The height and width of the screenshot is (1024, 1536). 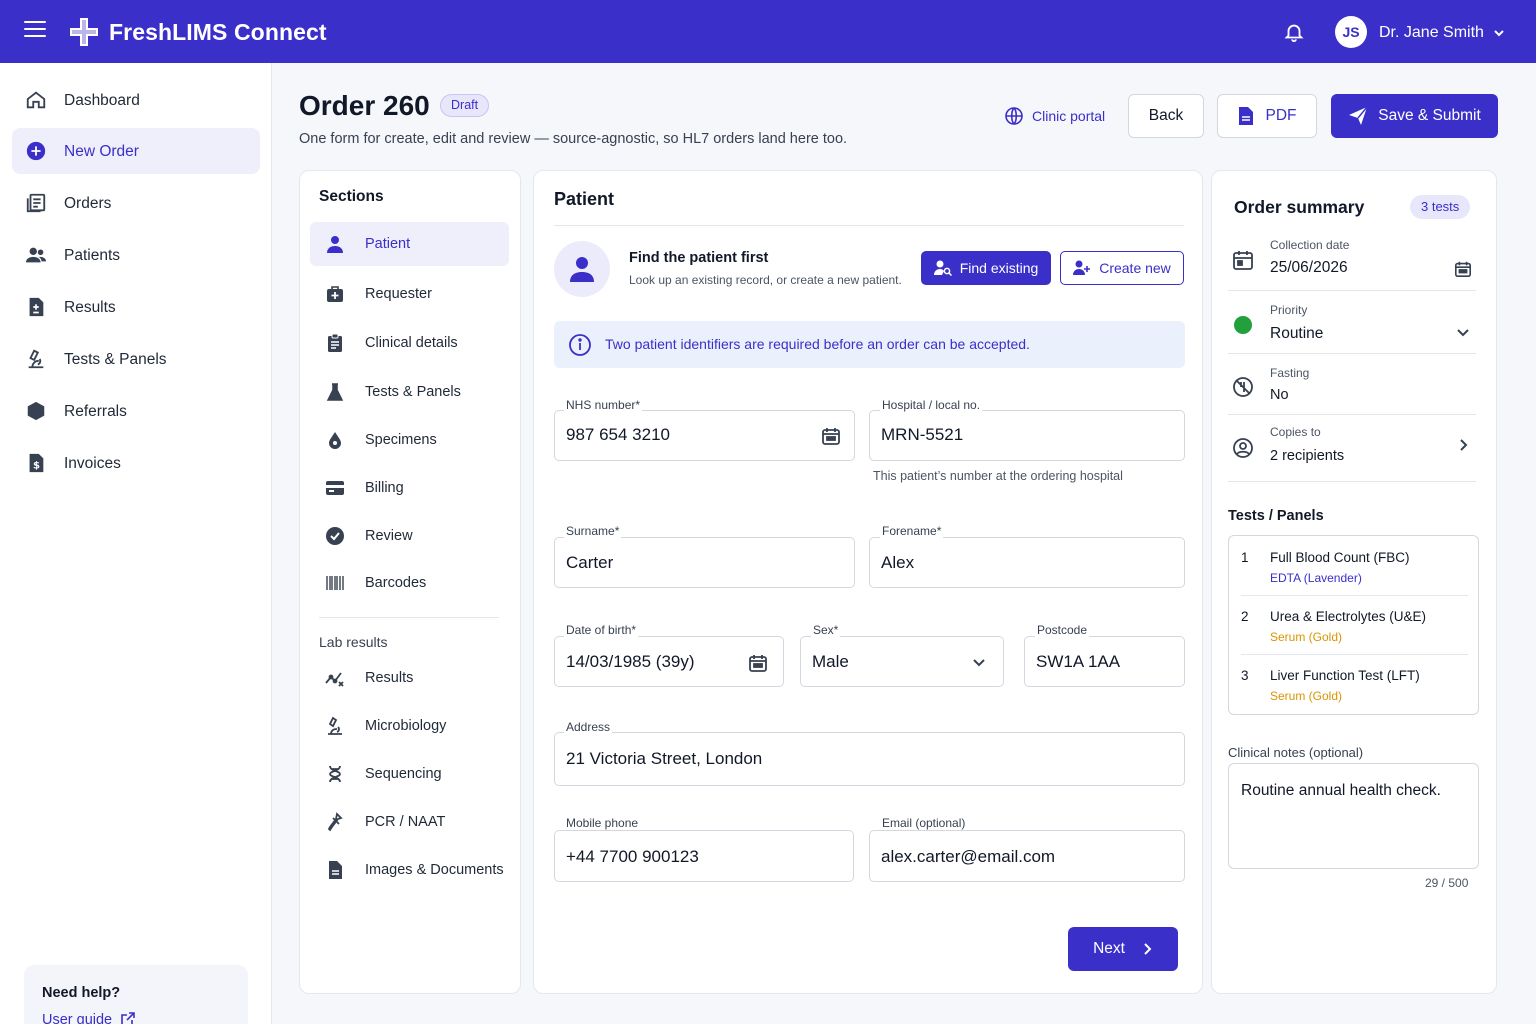 I want to click on next-label: Next, so click(x=1109, y=948).